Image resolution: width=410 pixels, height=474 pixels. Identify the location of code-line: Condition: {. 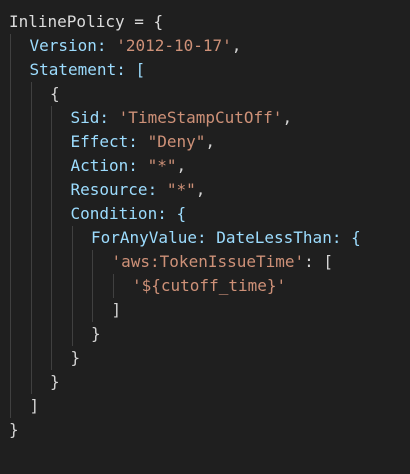
(129, 214).